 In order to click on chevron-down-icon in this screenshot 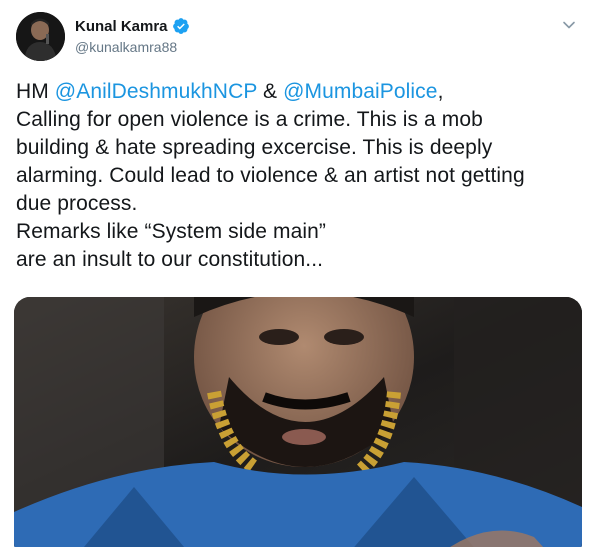, I will do `click(569, 25)`.